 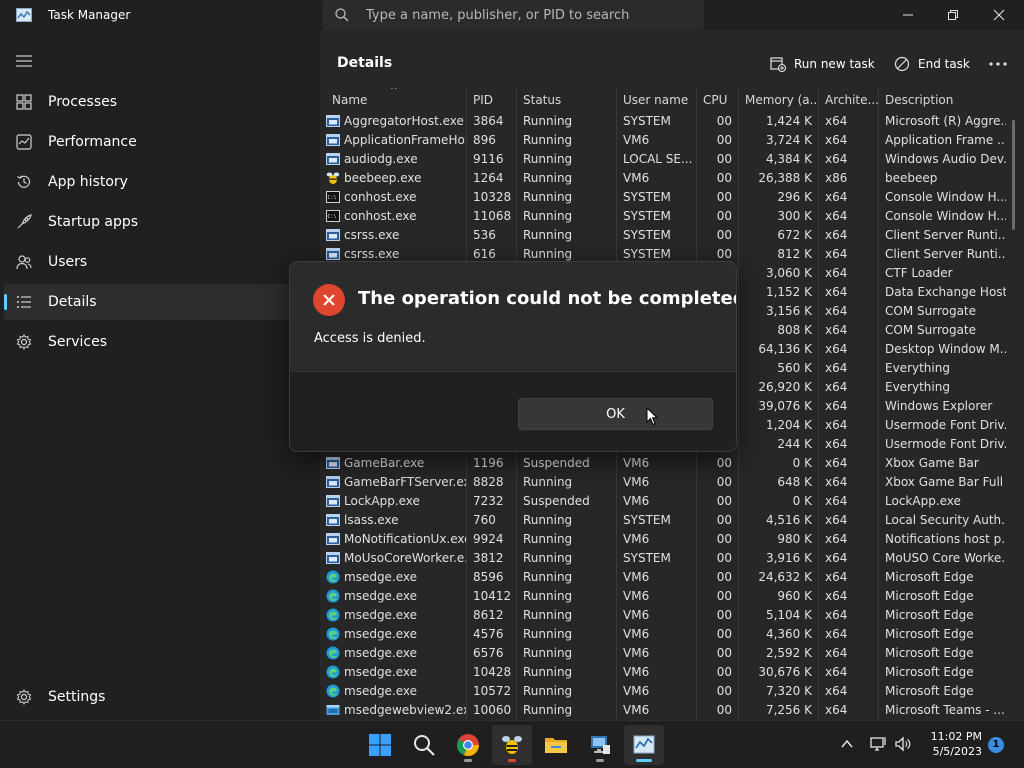 What do you see at coordinates (998, 64) in the screenshot?
I see `more-options-icon` at bounding box center [998, 64].